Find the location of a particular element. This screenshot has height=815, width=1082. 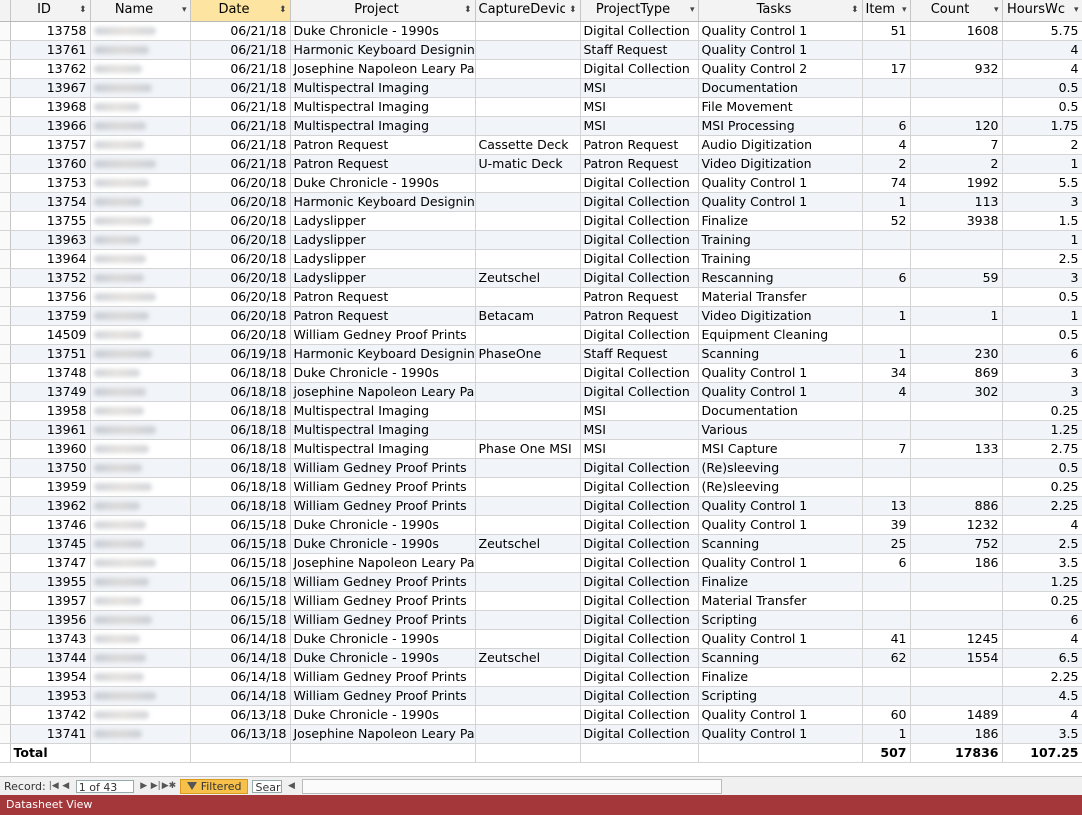

cell-hours: 3 is located at coordinates (1042, 202).